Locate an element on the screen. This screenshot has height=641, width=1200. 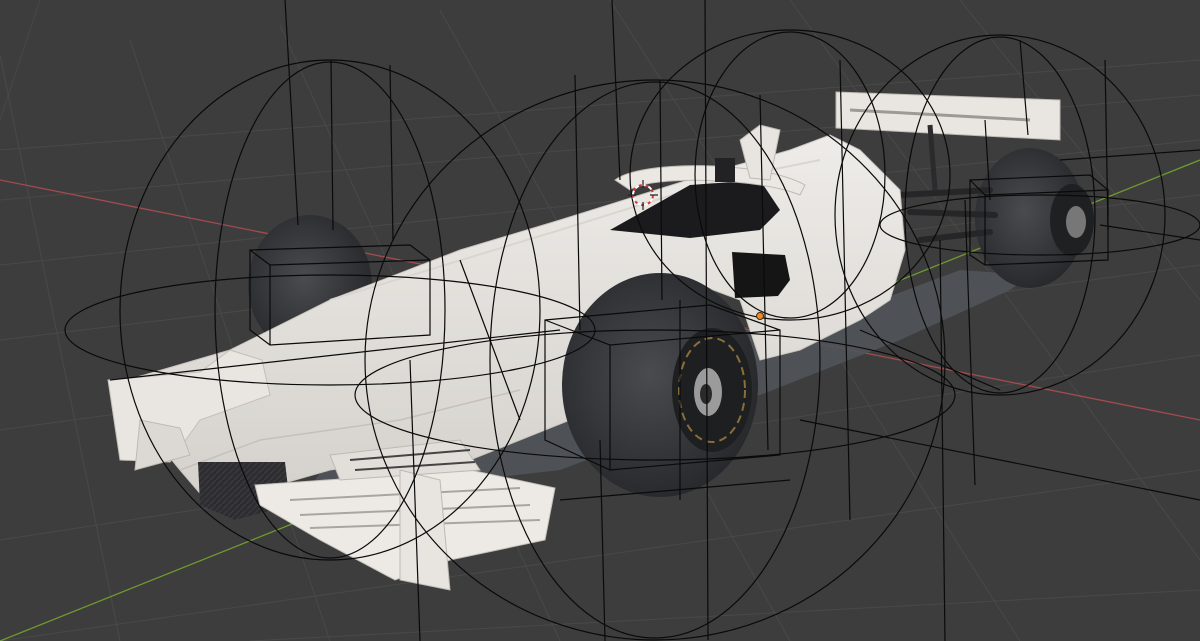
front-right-tyre is located at coordinates (660, 385).